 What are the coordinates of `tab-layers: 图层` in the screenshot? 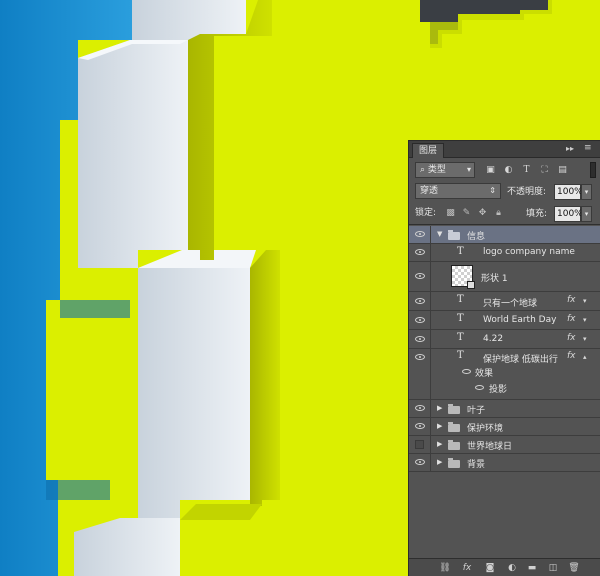 It's located at (428, 150).